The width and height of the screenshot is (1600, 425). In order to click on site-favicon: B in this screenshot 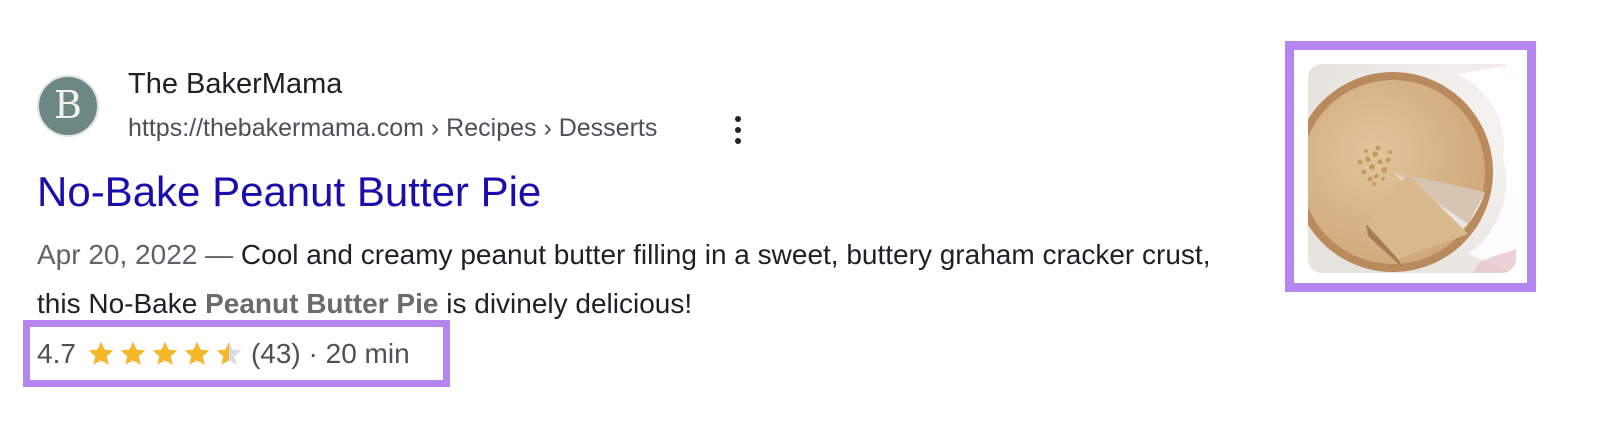, I will do `click(68, 106)`.